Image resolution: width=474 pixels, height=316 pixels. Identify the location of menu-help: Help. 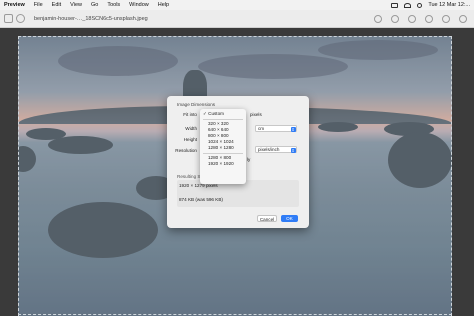
(163, 5).